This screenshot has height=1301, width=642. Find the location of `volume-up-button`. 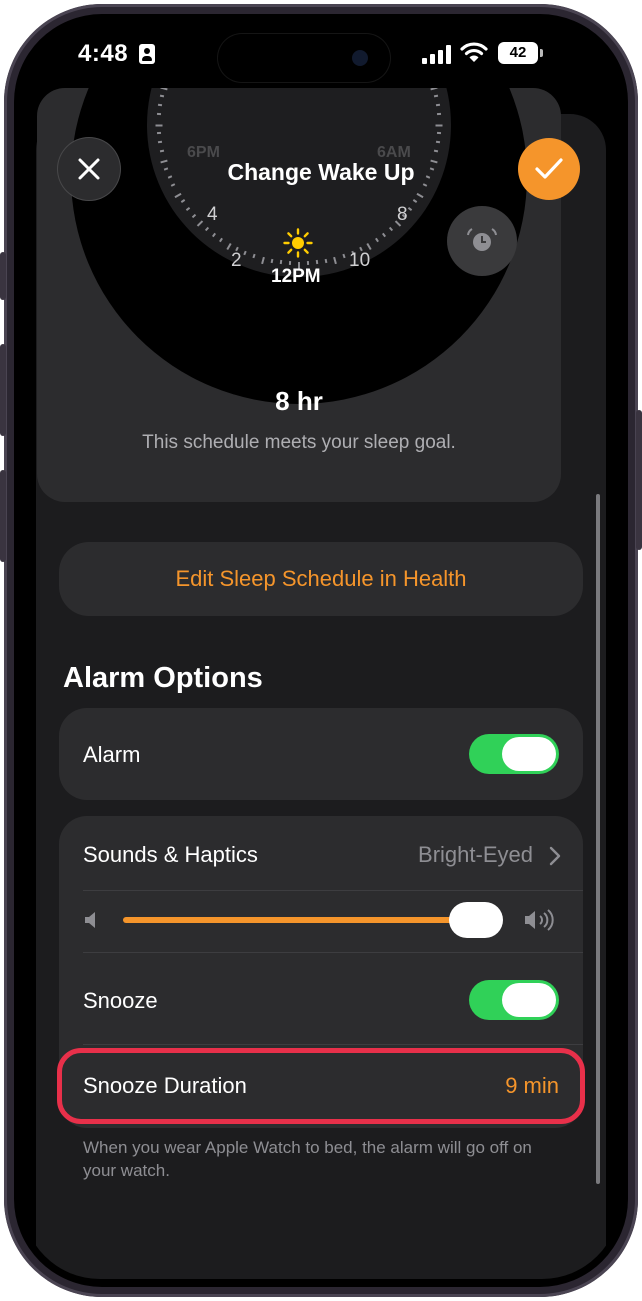

volume-up-button is located at coordinates (3, 390).